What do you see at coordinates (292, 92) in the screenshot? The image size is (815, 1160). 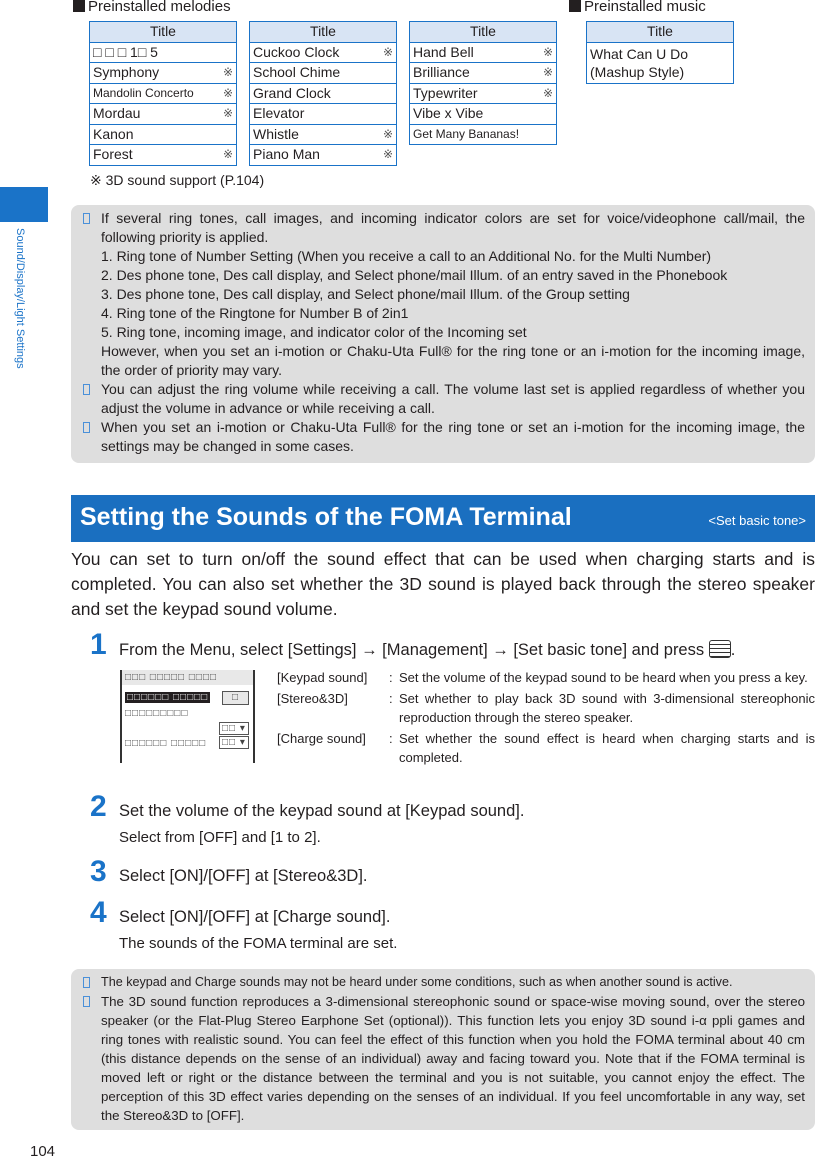 I see `melody-title: Grand Clock` at bounding box center [292, 92].